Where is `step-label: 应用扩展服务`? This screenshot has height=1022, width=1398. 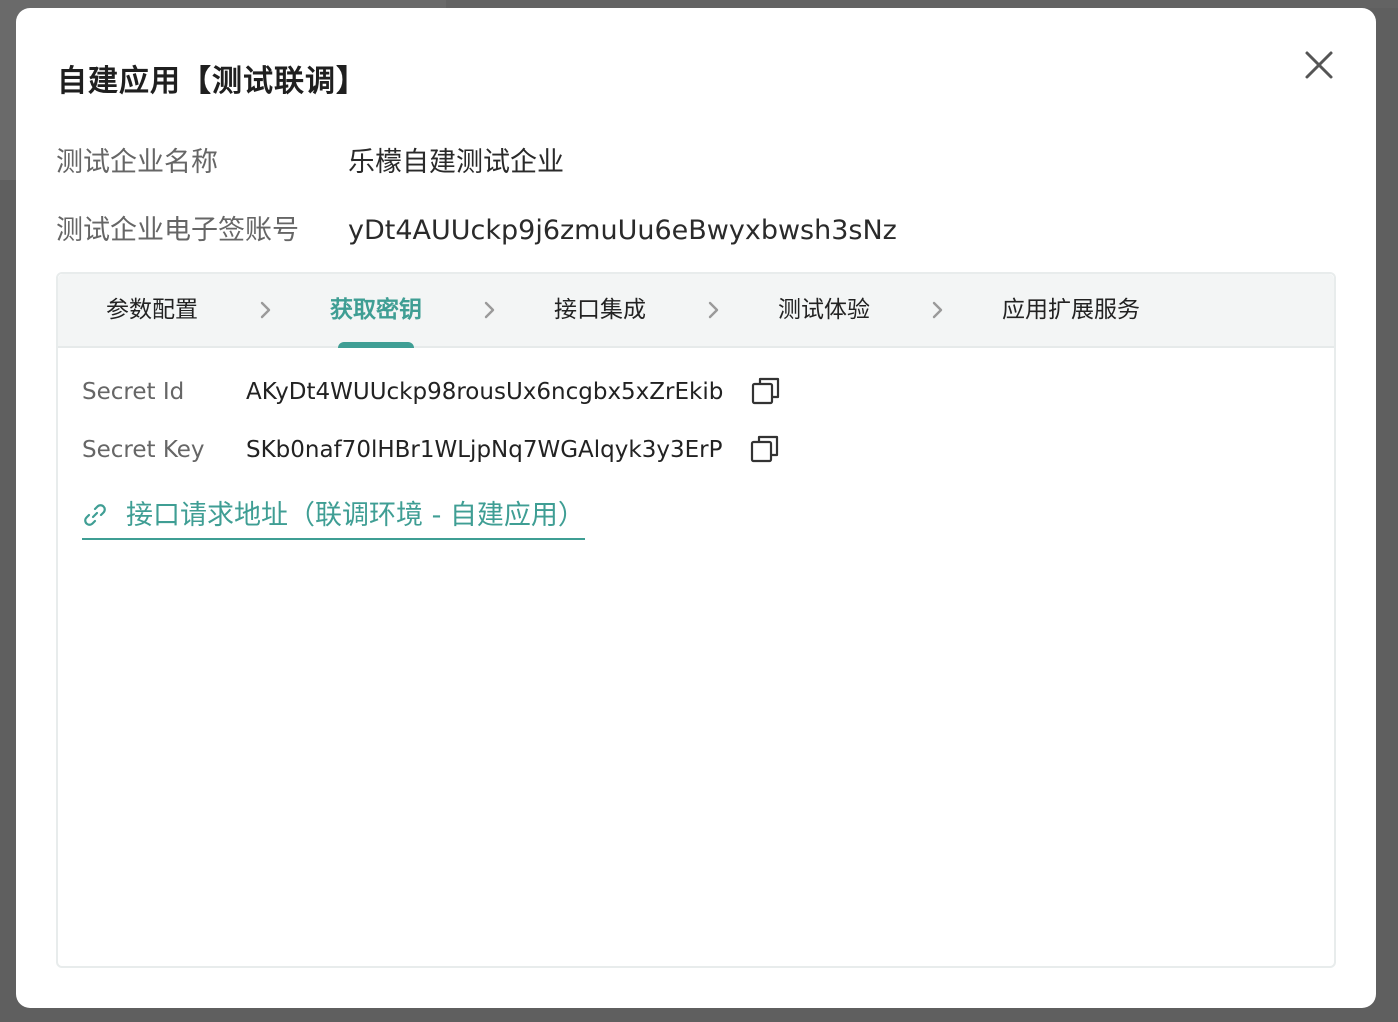 step-label: 应用扩展服务 is located at coordinates (1071, 310).